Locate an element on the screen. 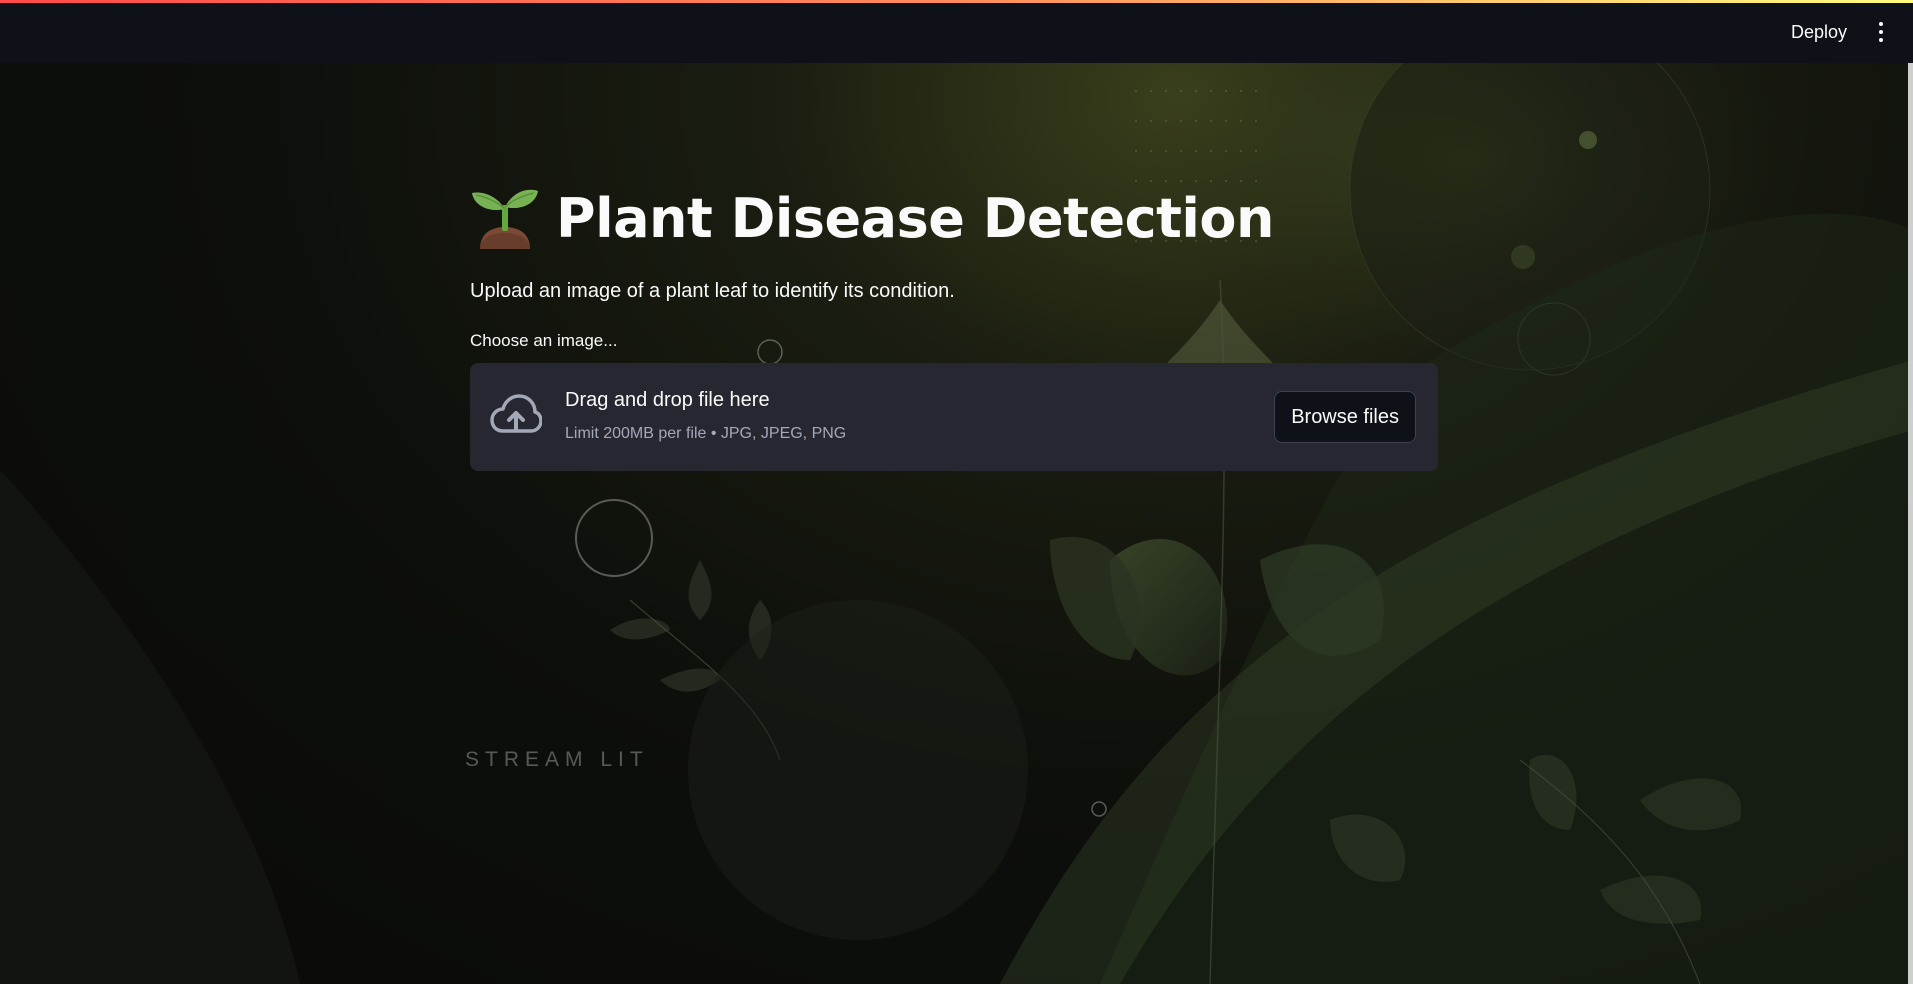 The width and height of the screenshot is (1913, 984). title-row: Plant Disease Detection is located at coordinates (954, 218).